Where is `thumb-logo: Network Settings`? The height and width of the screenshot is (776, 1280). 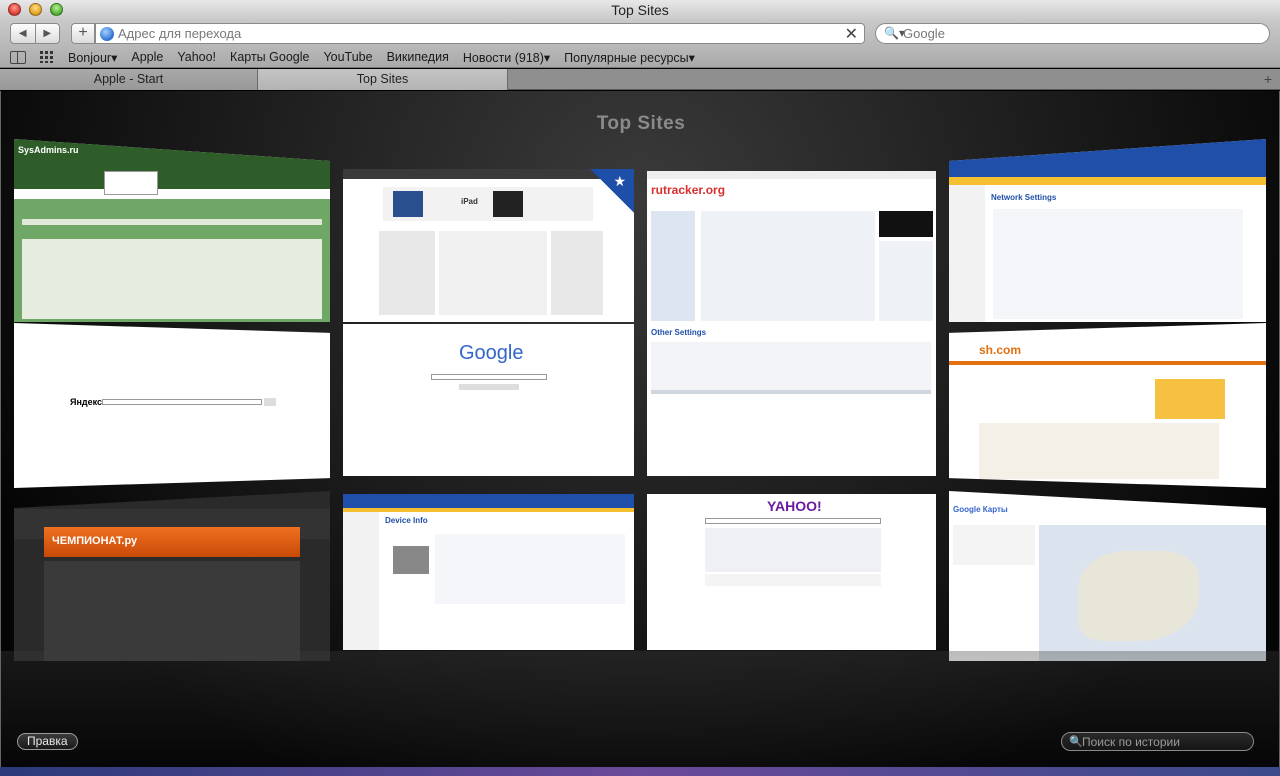 thumb-logo: Network Settings is located at coordinates (1024, 197).